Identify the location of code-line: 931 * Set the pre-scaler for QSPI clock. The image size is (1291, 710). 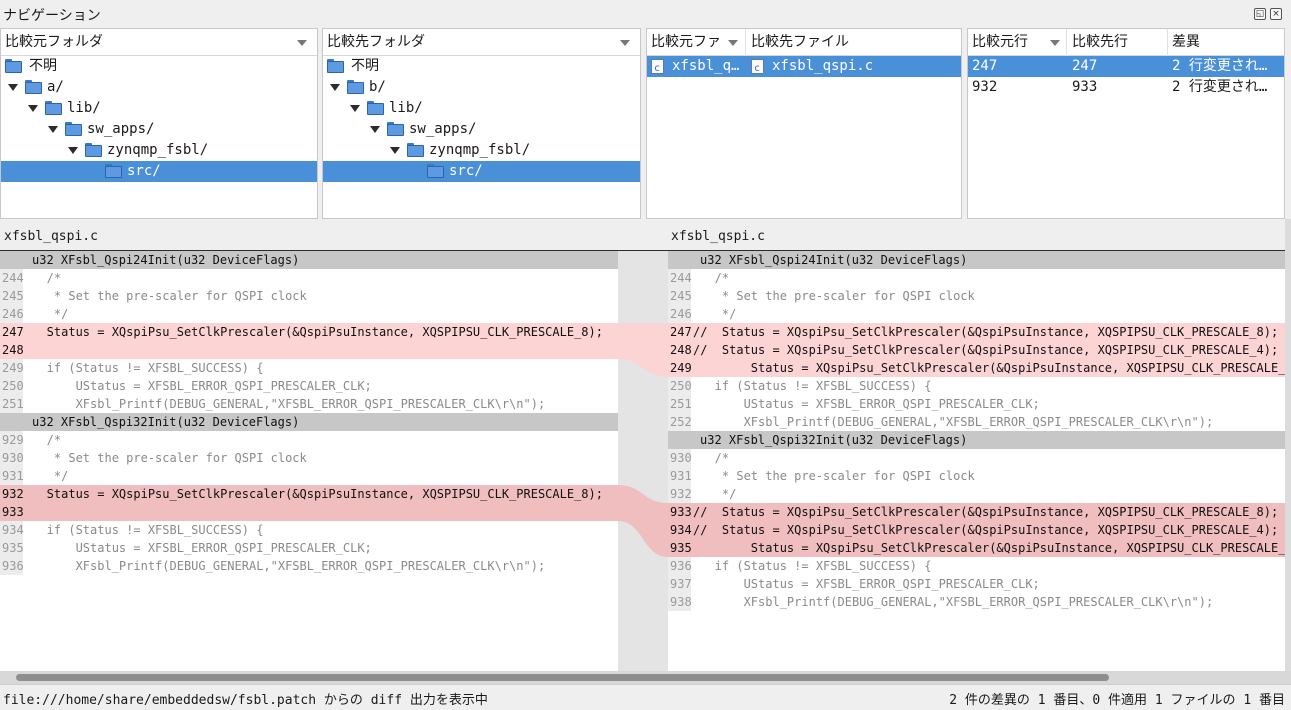
(976, 476).